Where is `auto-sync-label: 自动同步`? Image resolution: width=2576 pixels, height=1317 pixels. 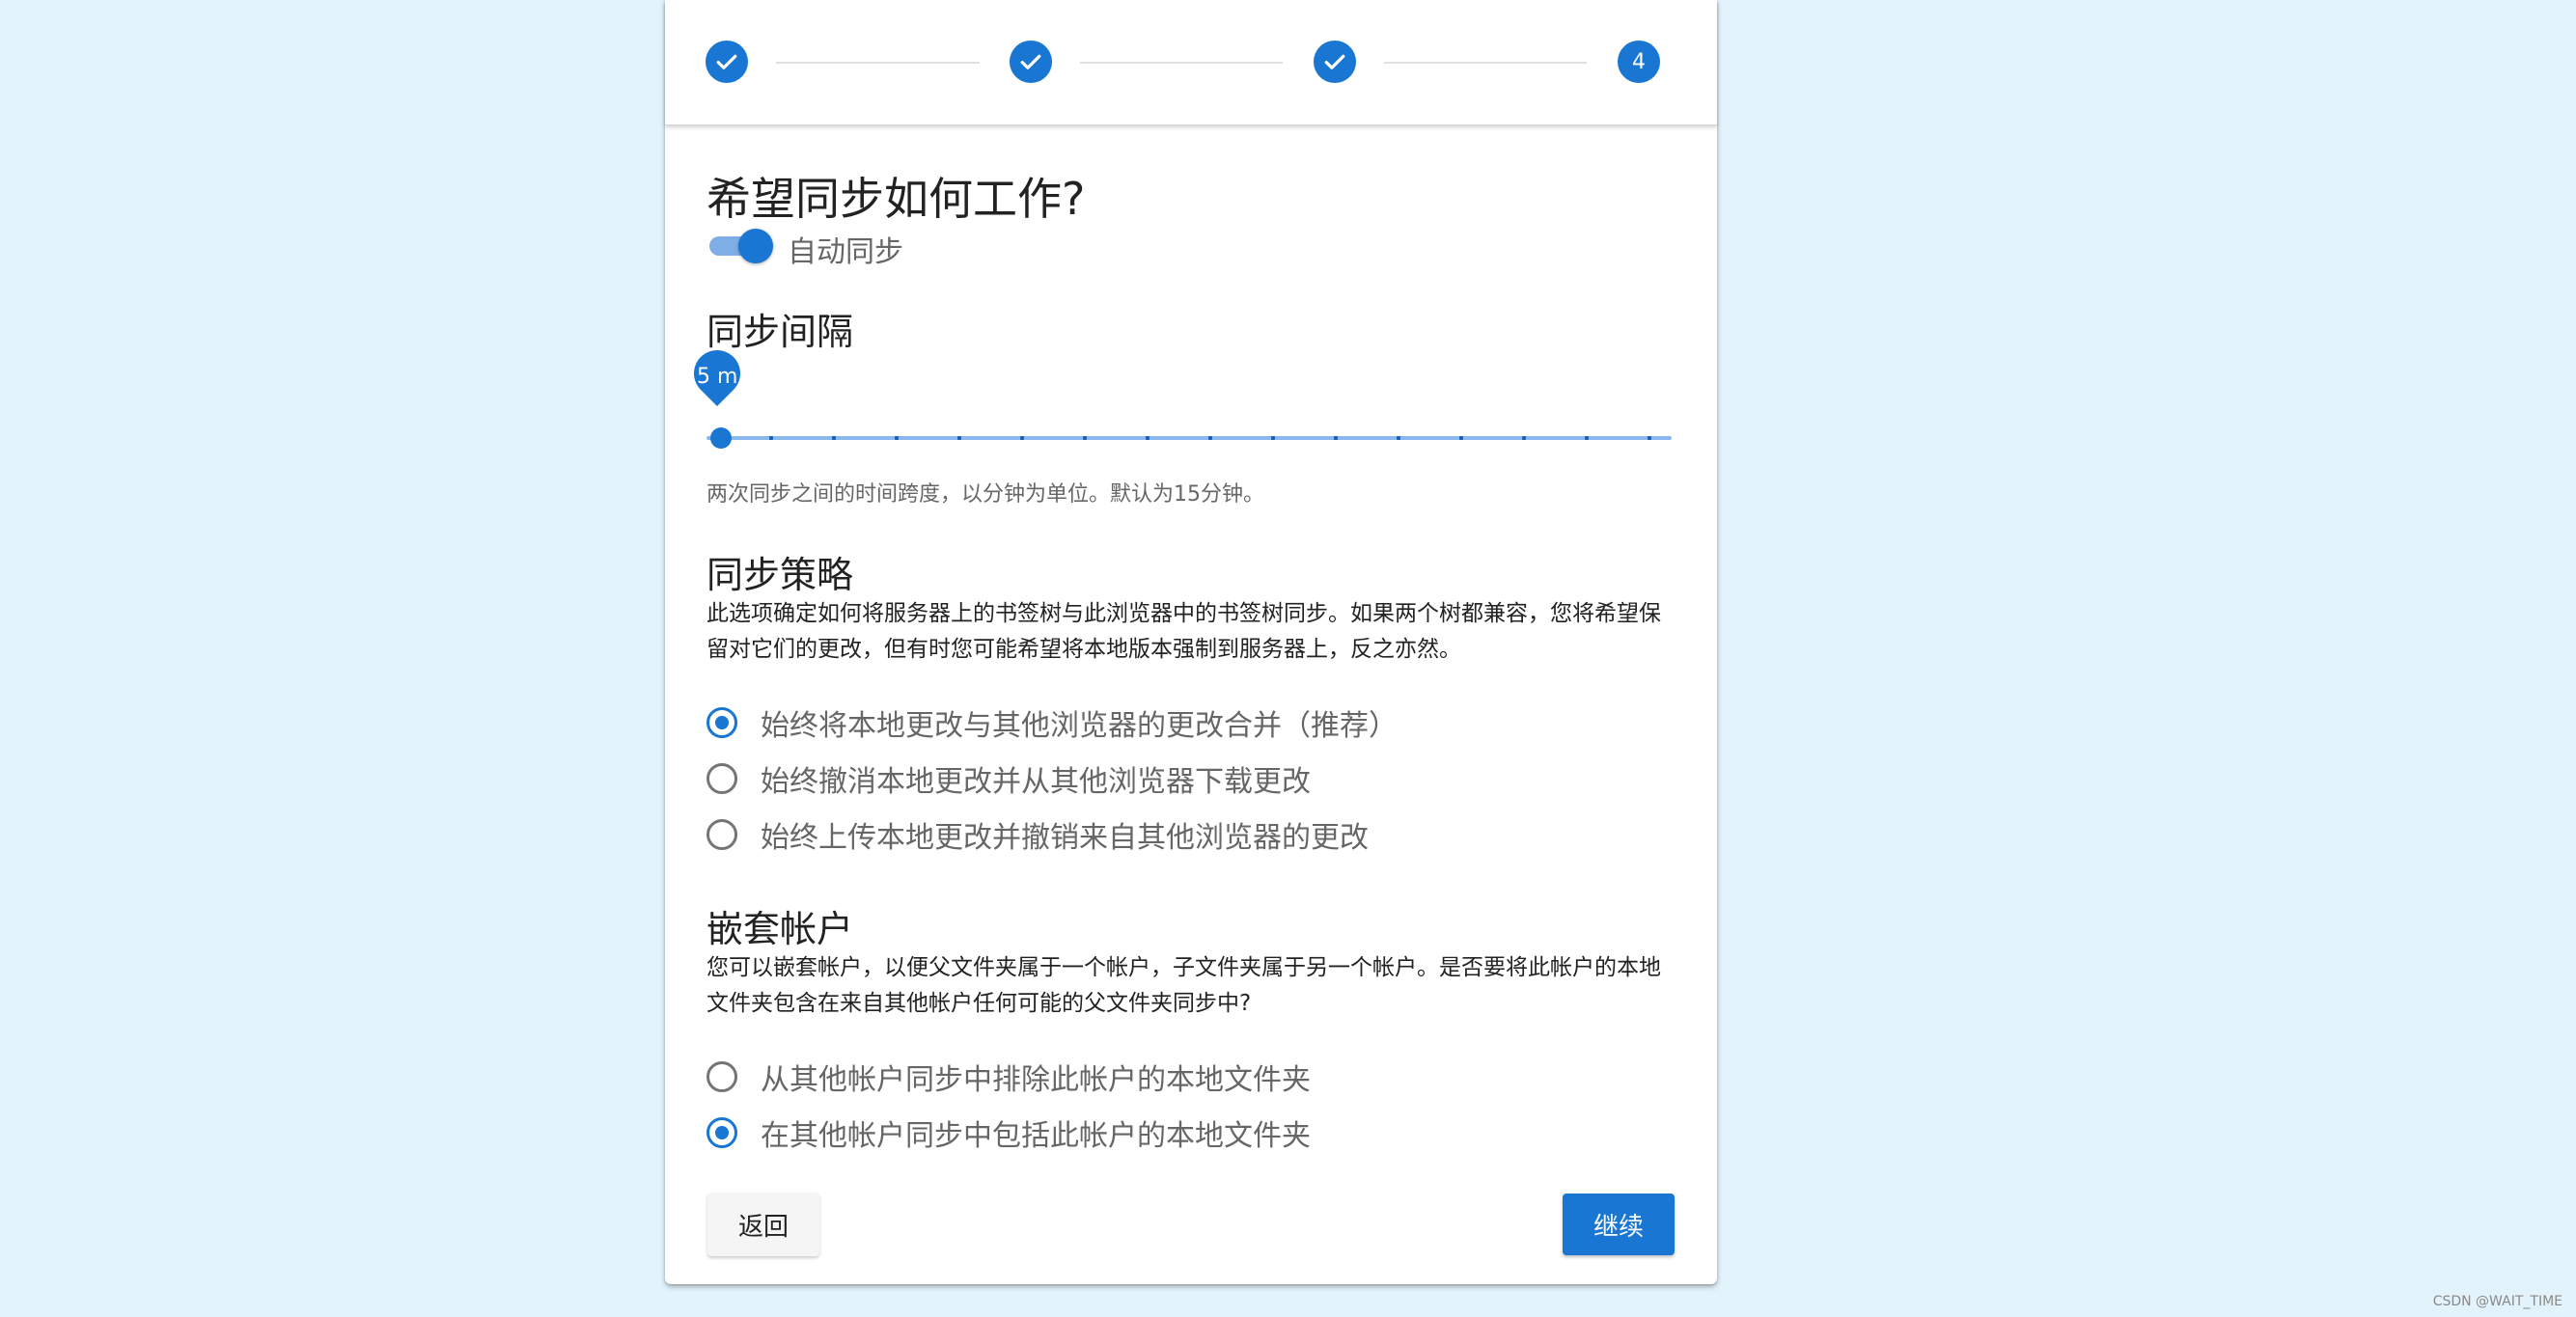 auto-sync-label: 自动同步 is located at coordinates (845, 252).